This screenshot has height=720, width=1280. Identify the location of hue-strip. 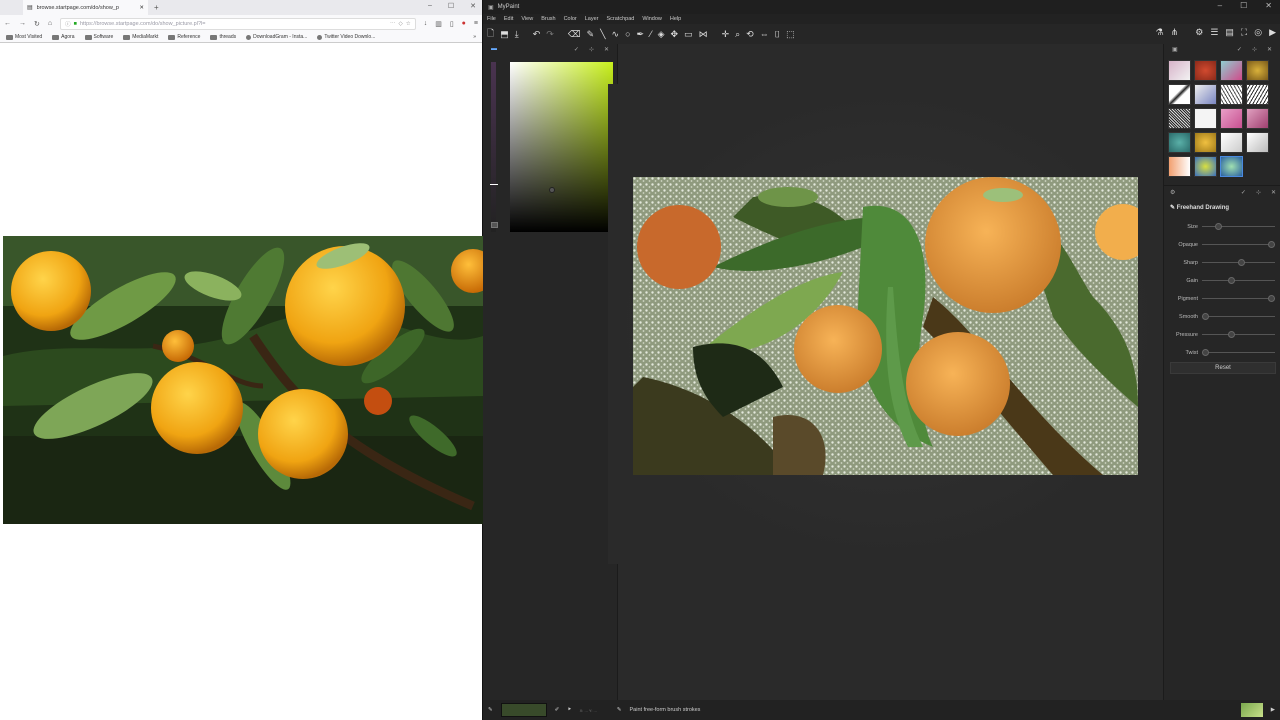
(493, 147).